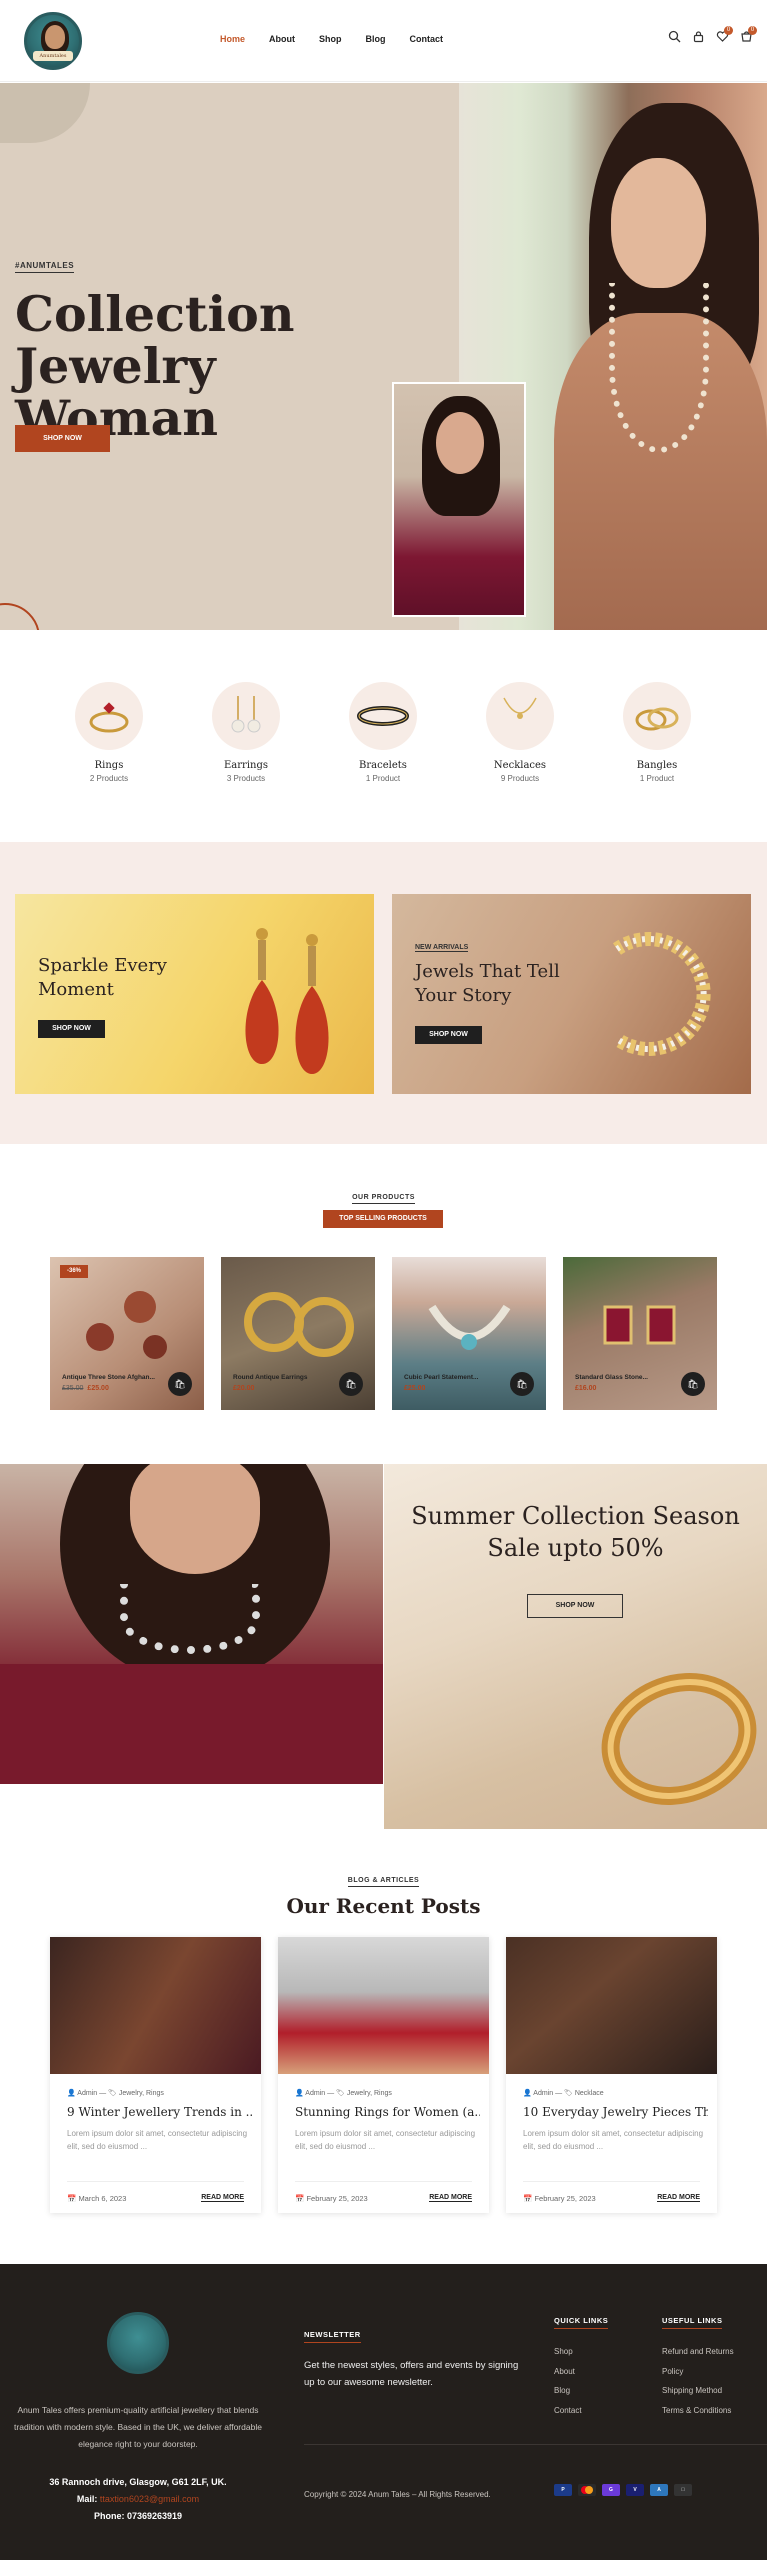  I want to click on post-meta: 👤 Admin — 🏷 Necklace, so click(563, 2093).